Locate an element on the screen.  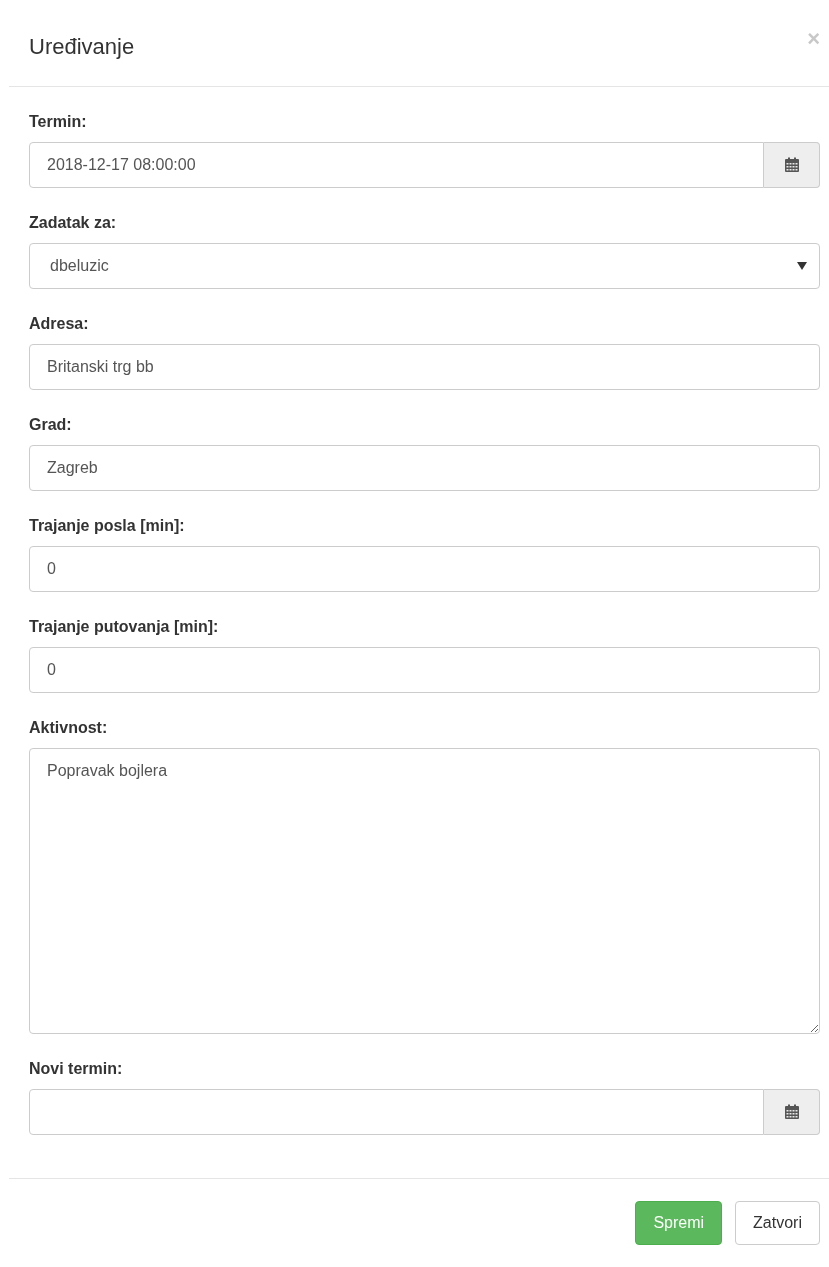
field-label: Aktivnost: is located at coordinates (69, 728).